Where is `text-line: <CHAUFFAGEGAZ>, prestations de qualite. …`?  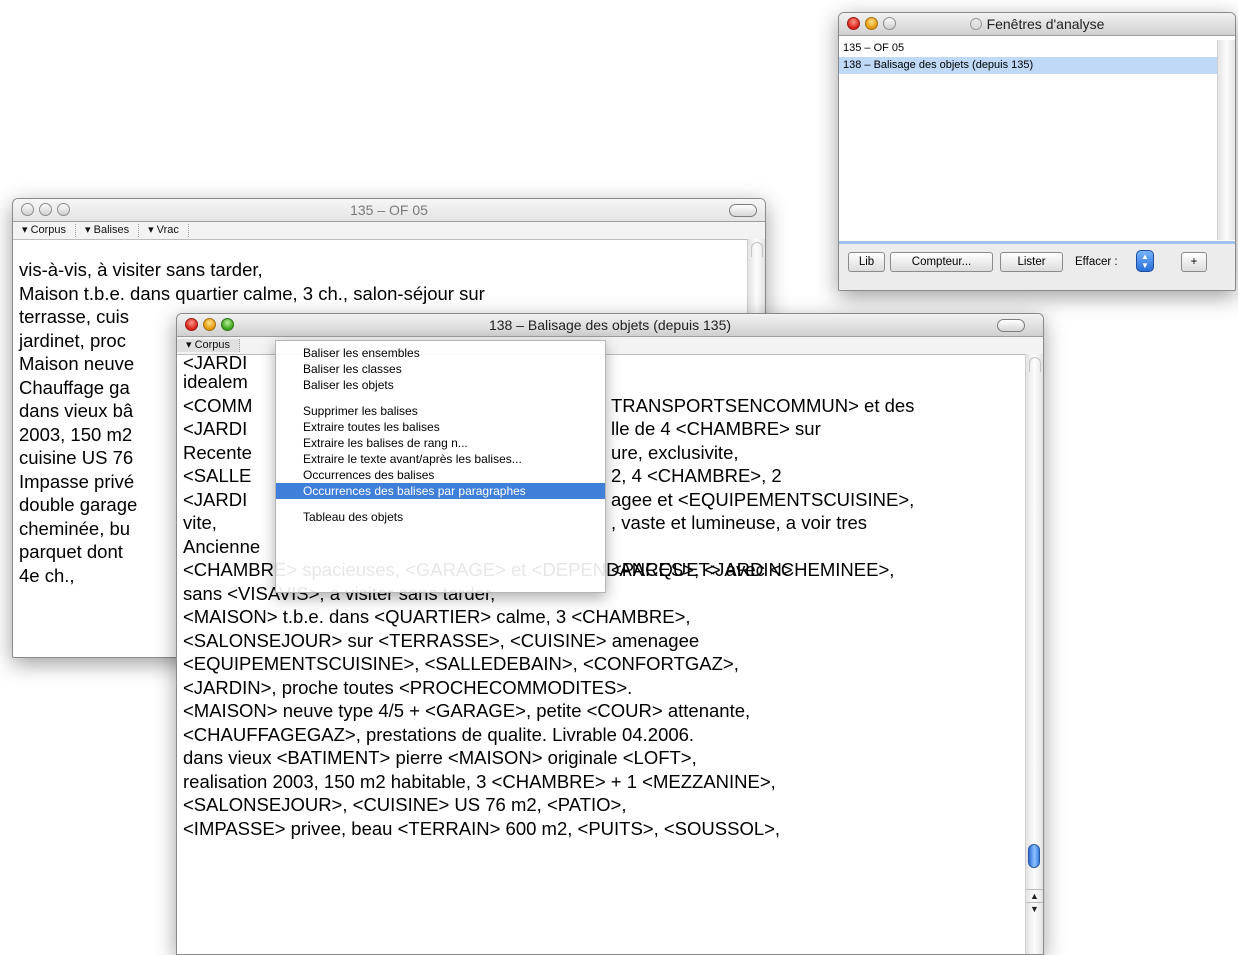 text-line: <CHAUFFAGEGAZ>, prestations de qualite. … is located at coordinates (439, 734).